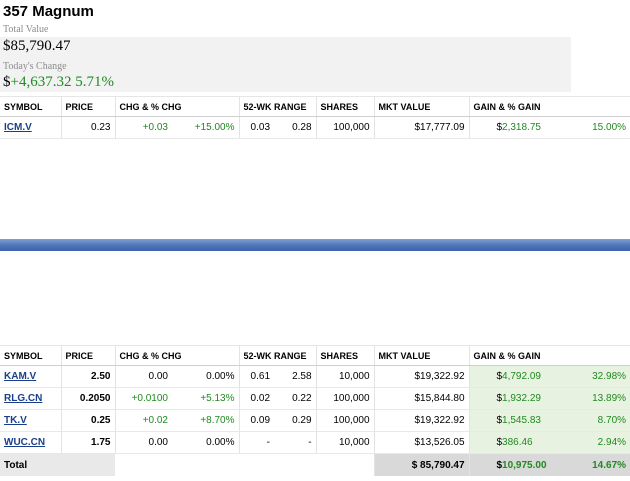  What do you see at coordinates (256, 442) in the screenshot?
I see `range-low: -` at bounding box center [256, 442].